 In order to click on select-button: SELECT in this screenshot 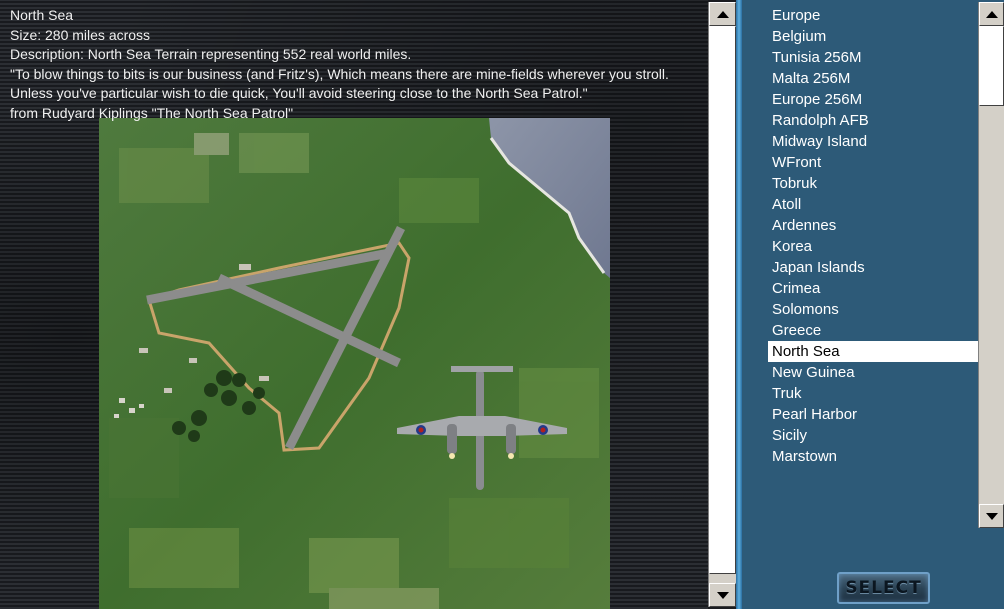, I will do `click(883, 588)`.